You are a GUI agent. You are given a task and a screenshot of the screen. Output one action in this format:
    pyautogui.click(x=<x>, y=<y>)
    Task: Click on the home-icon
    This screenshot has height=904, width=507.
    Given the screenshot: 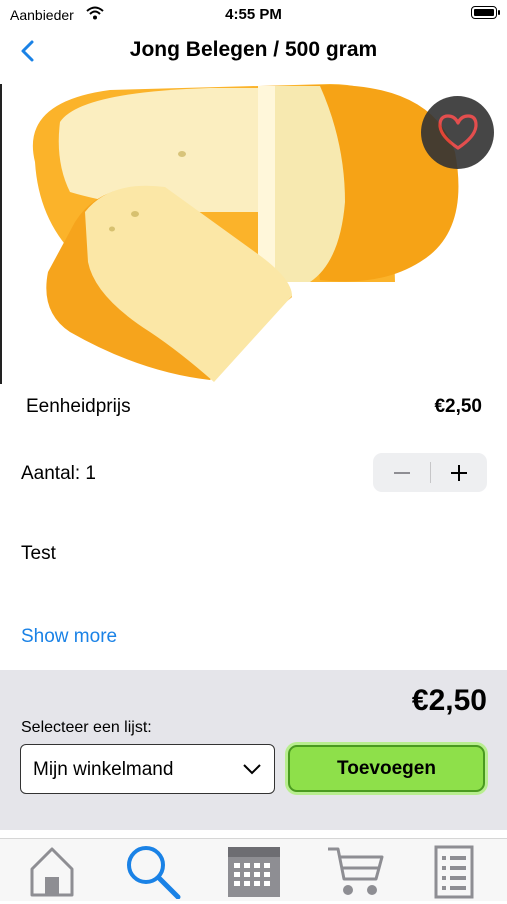 What is the action you would take?
    pyautogui.click(x=52, y=872)
    